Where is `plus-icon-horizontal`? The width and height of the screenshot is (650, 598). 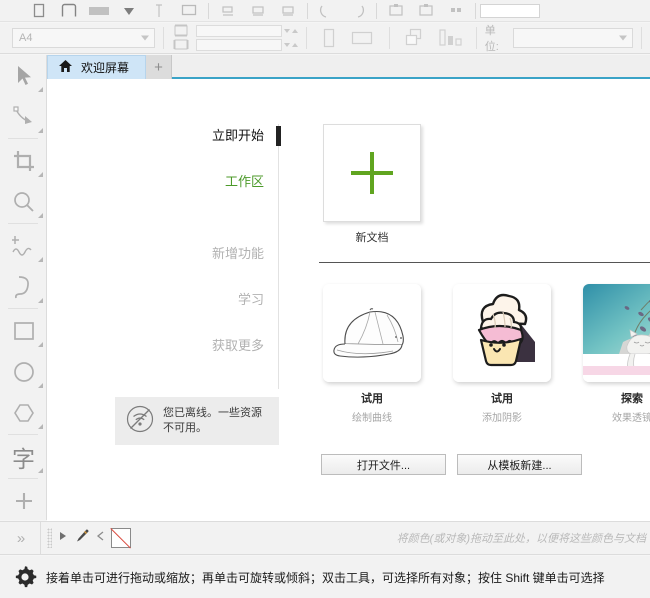
plus-icon-horizontal is located at coordinates (372, 173).